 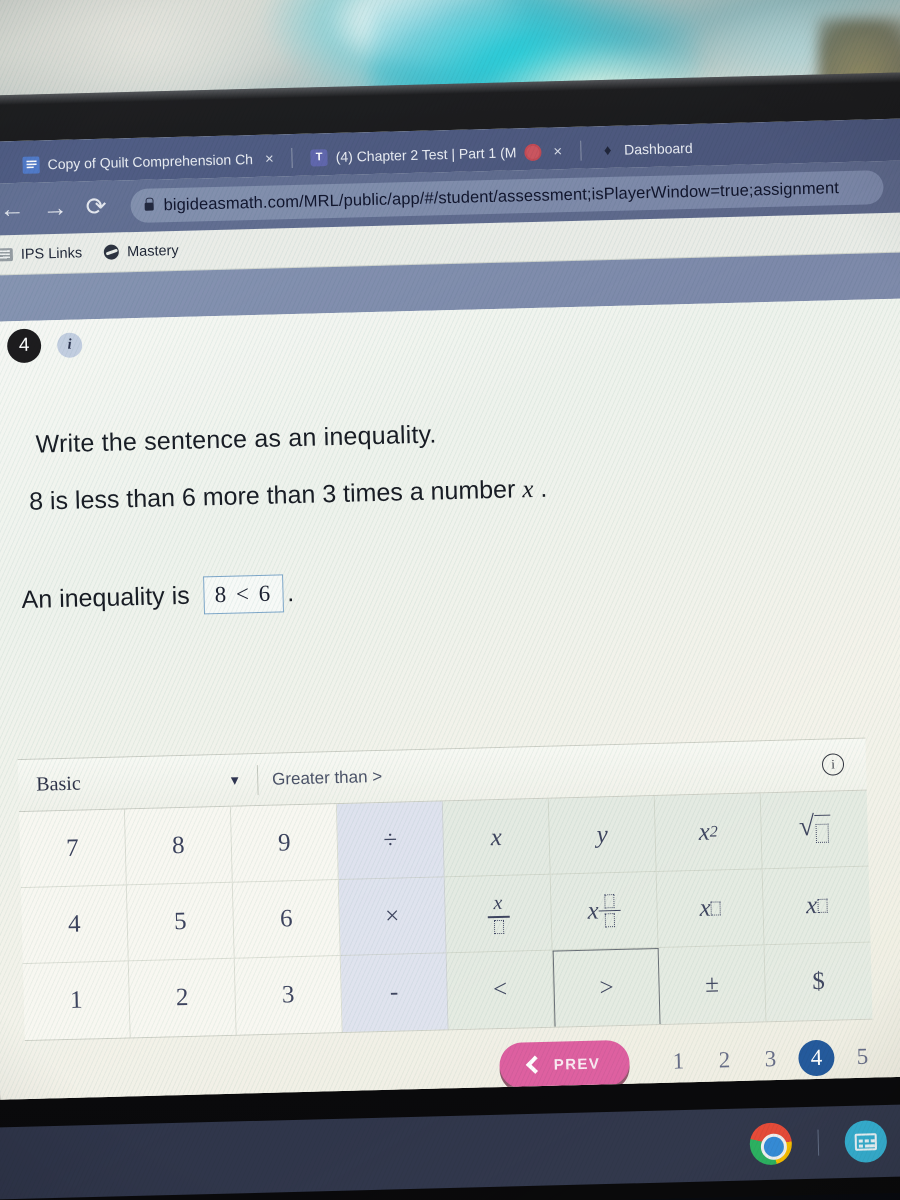 I want to click on browser-tab-2-close-icon: ×, so click(x=557, y=151).